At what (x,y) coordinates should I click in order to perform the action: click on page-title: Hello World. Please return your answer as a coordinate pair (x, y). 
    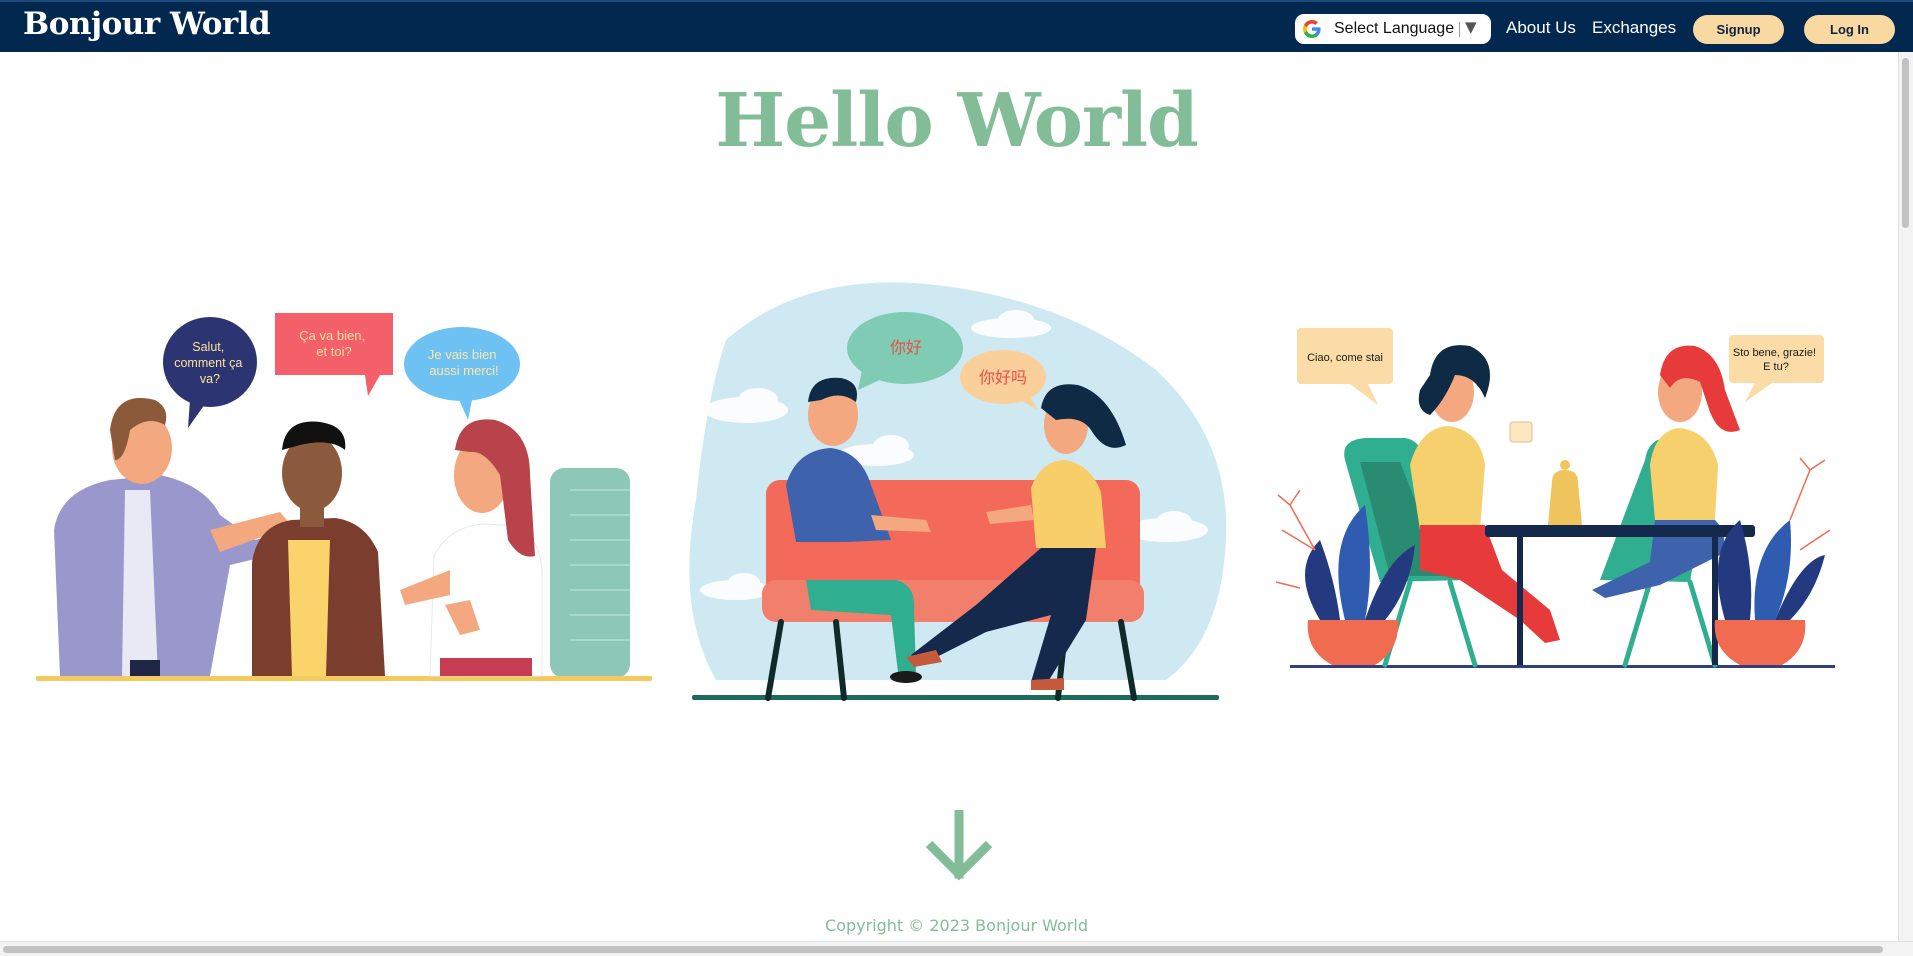
    Looking at the image, I should click on (957, 121).